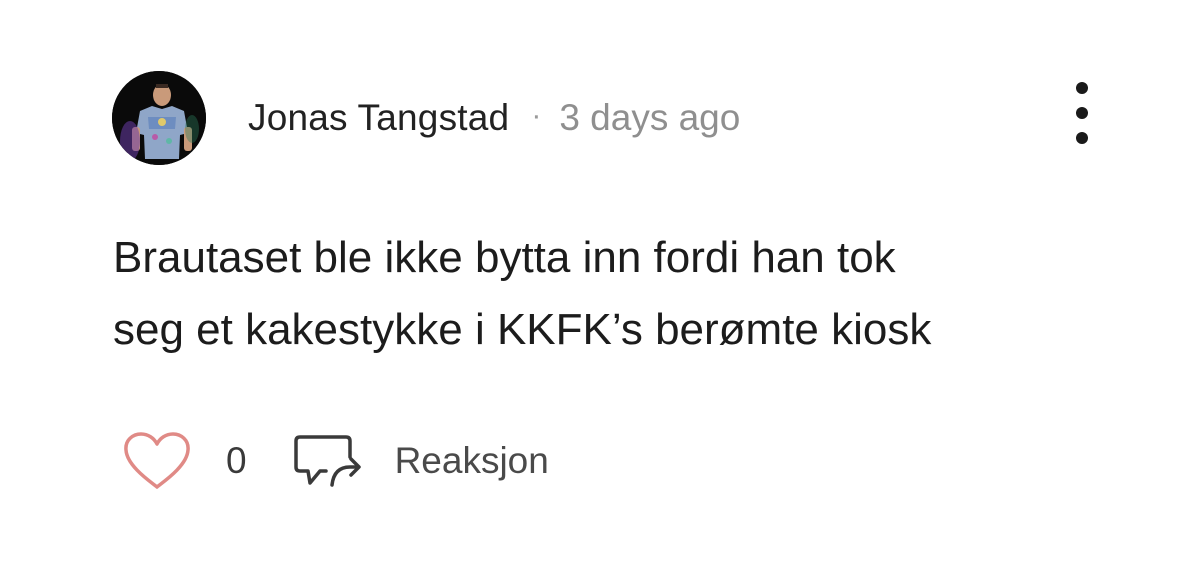  Describe the element at coordinates (378, 118) in the screenshot. I see `author-name: Jonas Tangstad` at that location.